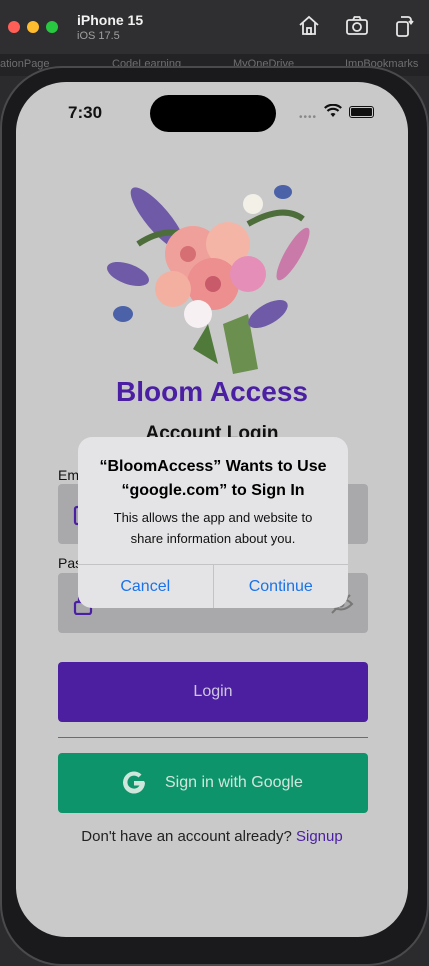 Image resolution: width=429 pixels, height=966 pixels. Describe the element at coordinates (98, 36) in the screenshot. I see `simulator-os-version: iOS 17.5` at that location.